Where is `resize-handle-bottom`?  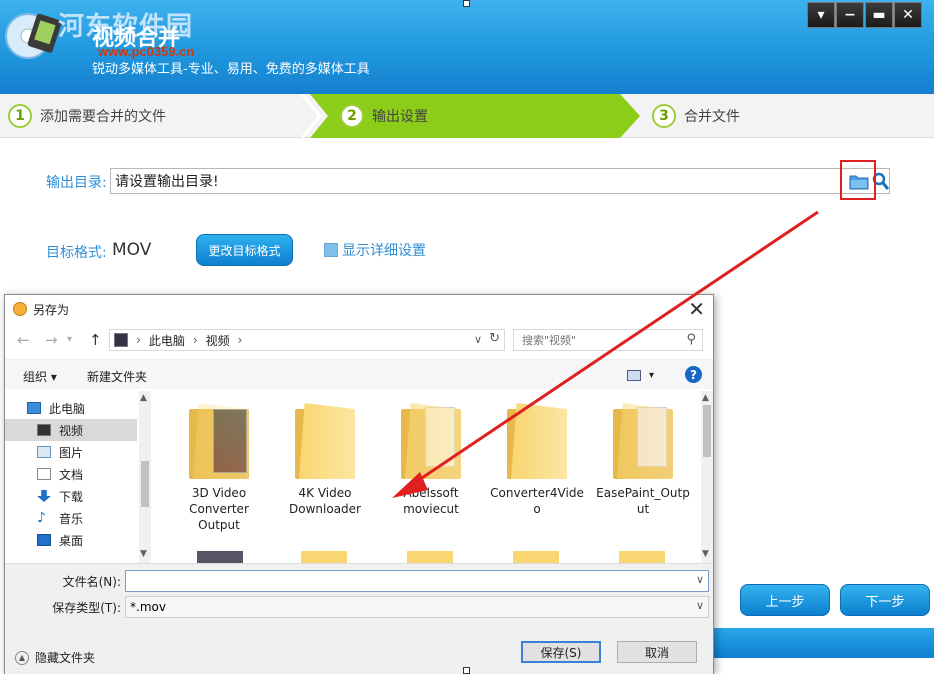
resize-handle-bottom is located at coordinates (466, 670).